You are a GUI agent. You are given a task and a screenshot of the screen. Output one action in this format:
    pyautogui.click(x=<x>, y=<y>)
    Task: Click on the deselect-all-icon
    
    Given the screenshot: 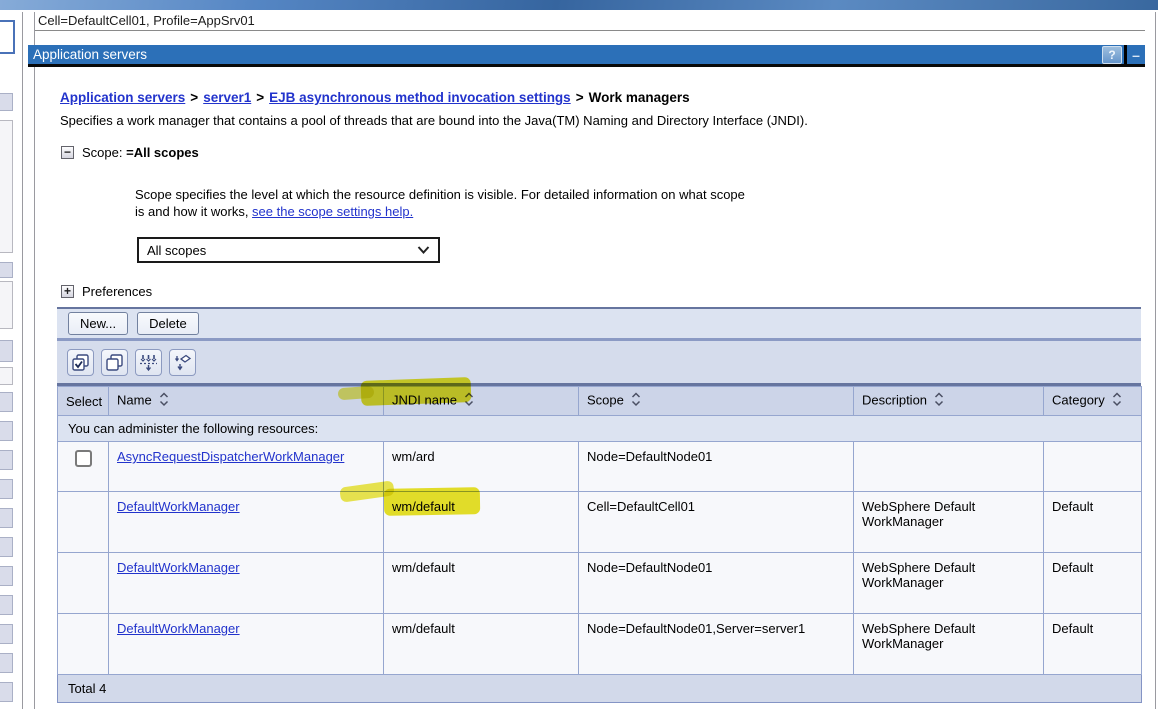 What is the action you would take?
    pyautogui.click(x=114, y=362)
    